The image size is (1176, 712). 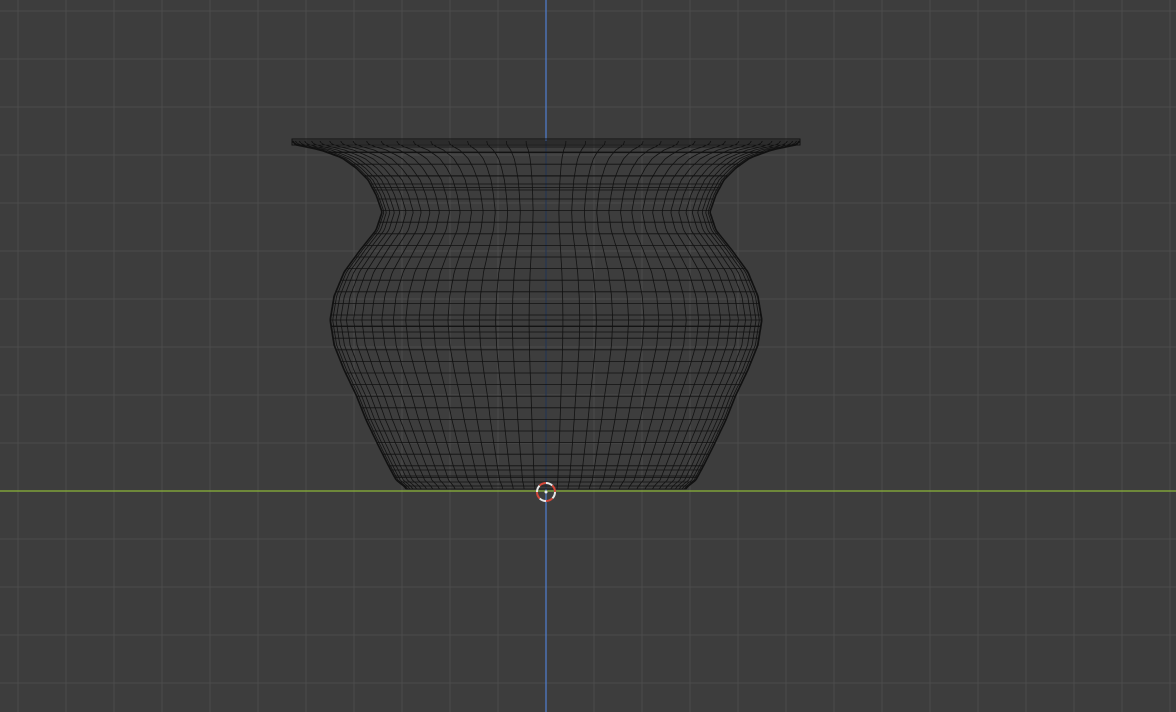 I want to click on cursor-center, so click(x=546, y=492).